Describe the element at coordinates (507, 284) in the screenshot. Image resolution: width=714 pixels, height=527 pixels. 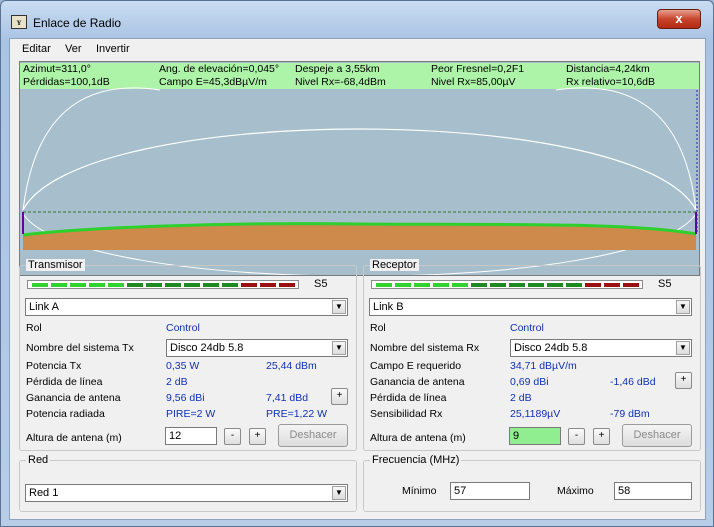
I see `rx-signal-meter` at that location.